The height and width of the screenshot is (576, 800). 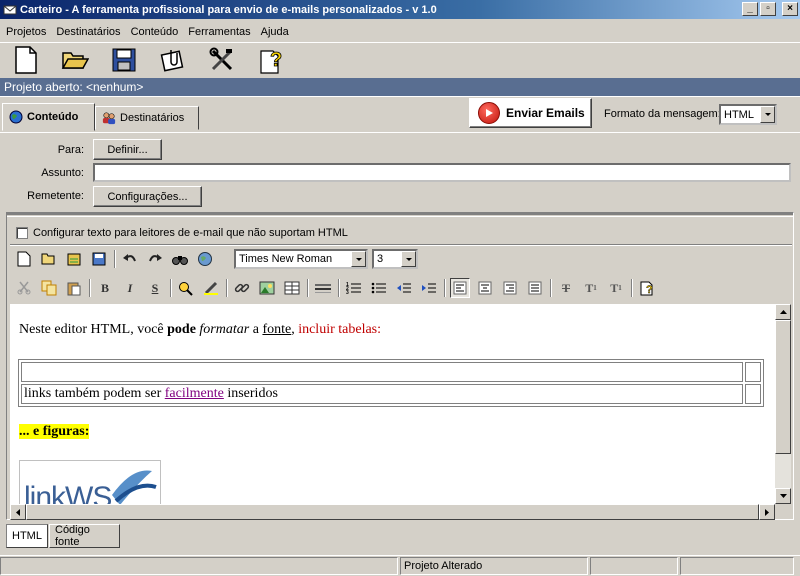 I want to click on scroll-up-icon, so click(x=783, y=312).